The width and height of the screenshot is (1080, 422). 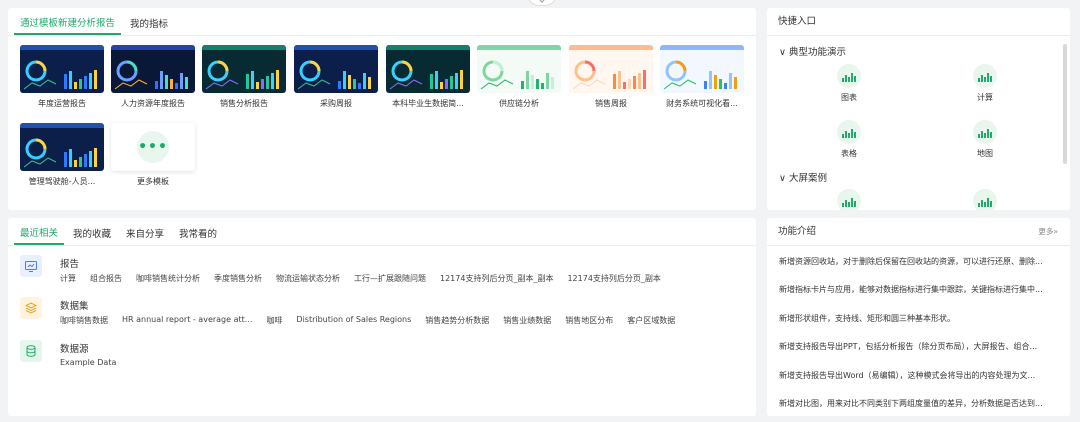 I want to click on collapse-handle, so click(x=542, y=3).